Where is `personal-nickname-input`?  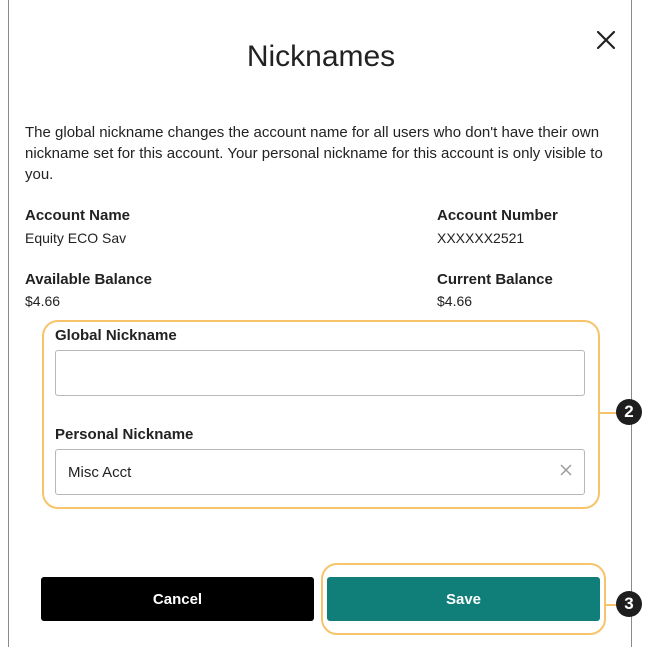 personal-nickname-input is located at coordinates (320, 472).